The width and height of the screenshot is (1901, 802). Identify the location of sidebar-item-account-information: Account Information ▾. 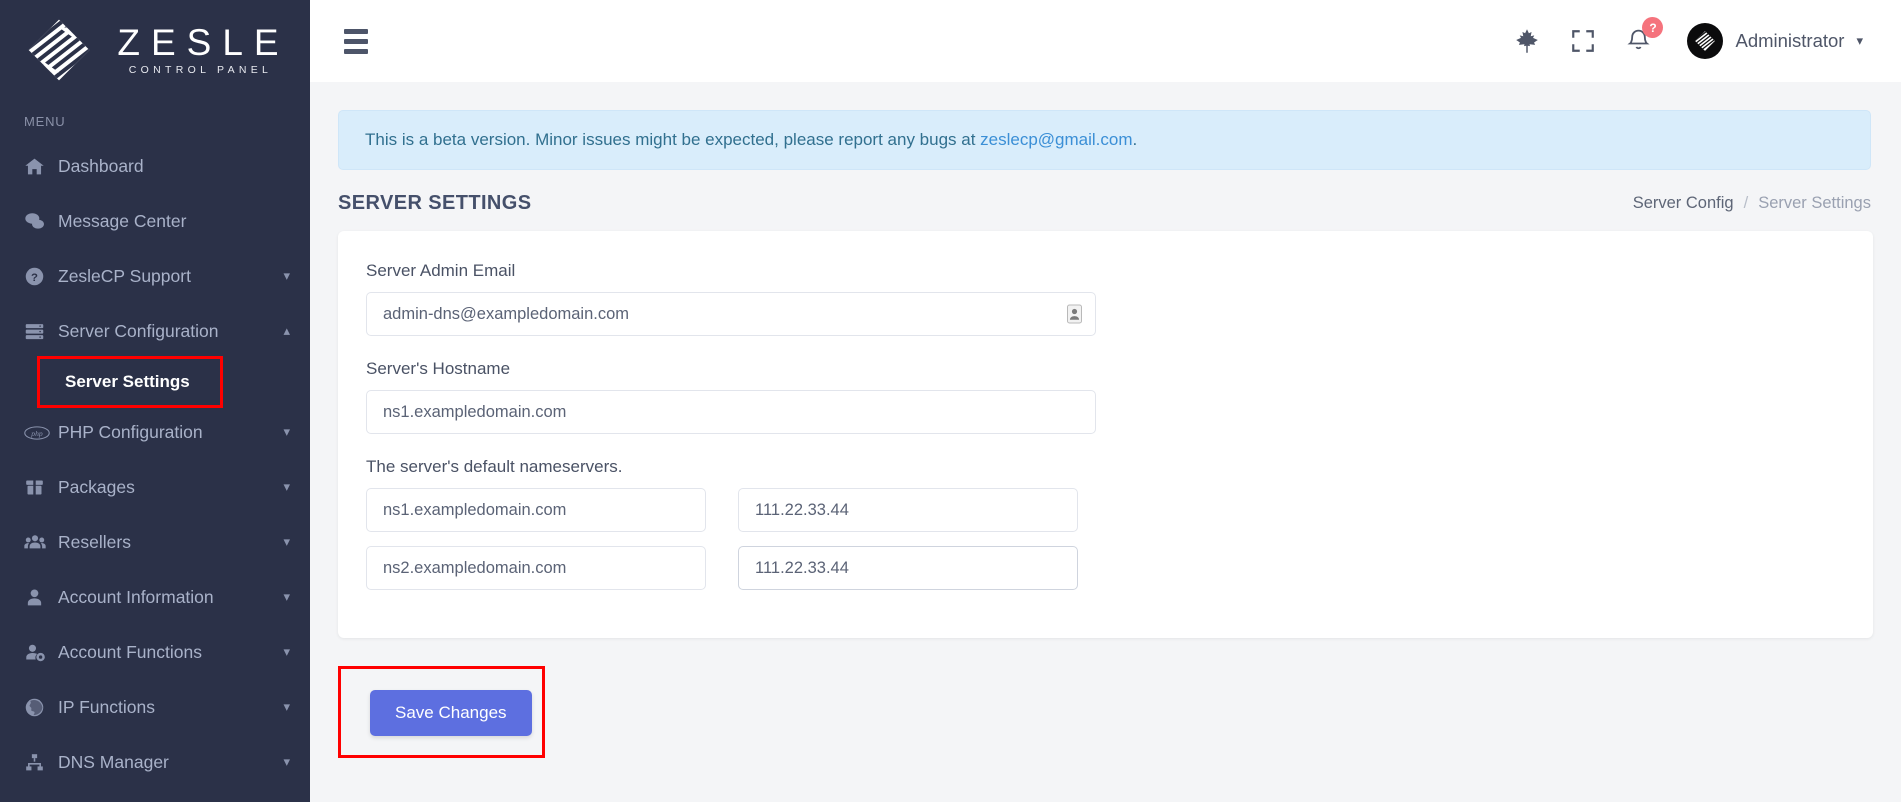
(155, 597).